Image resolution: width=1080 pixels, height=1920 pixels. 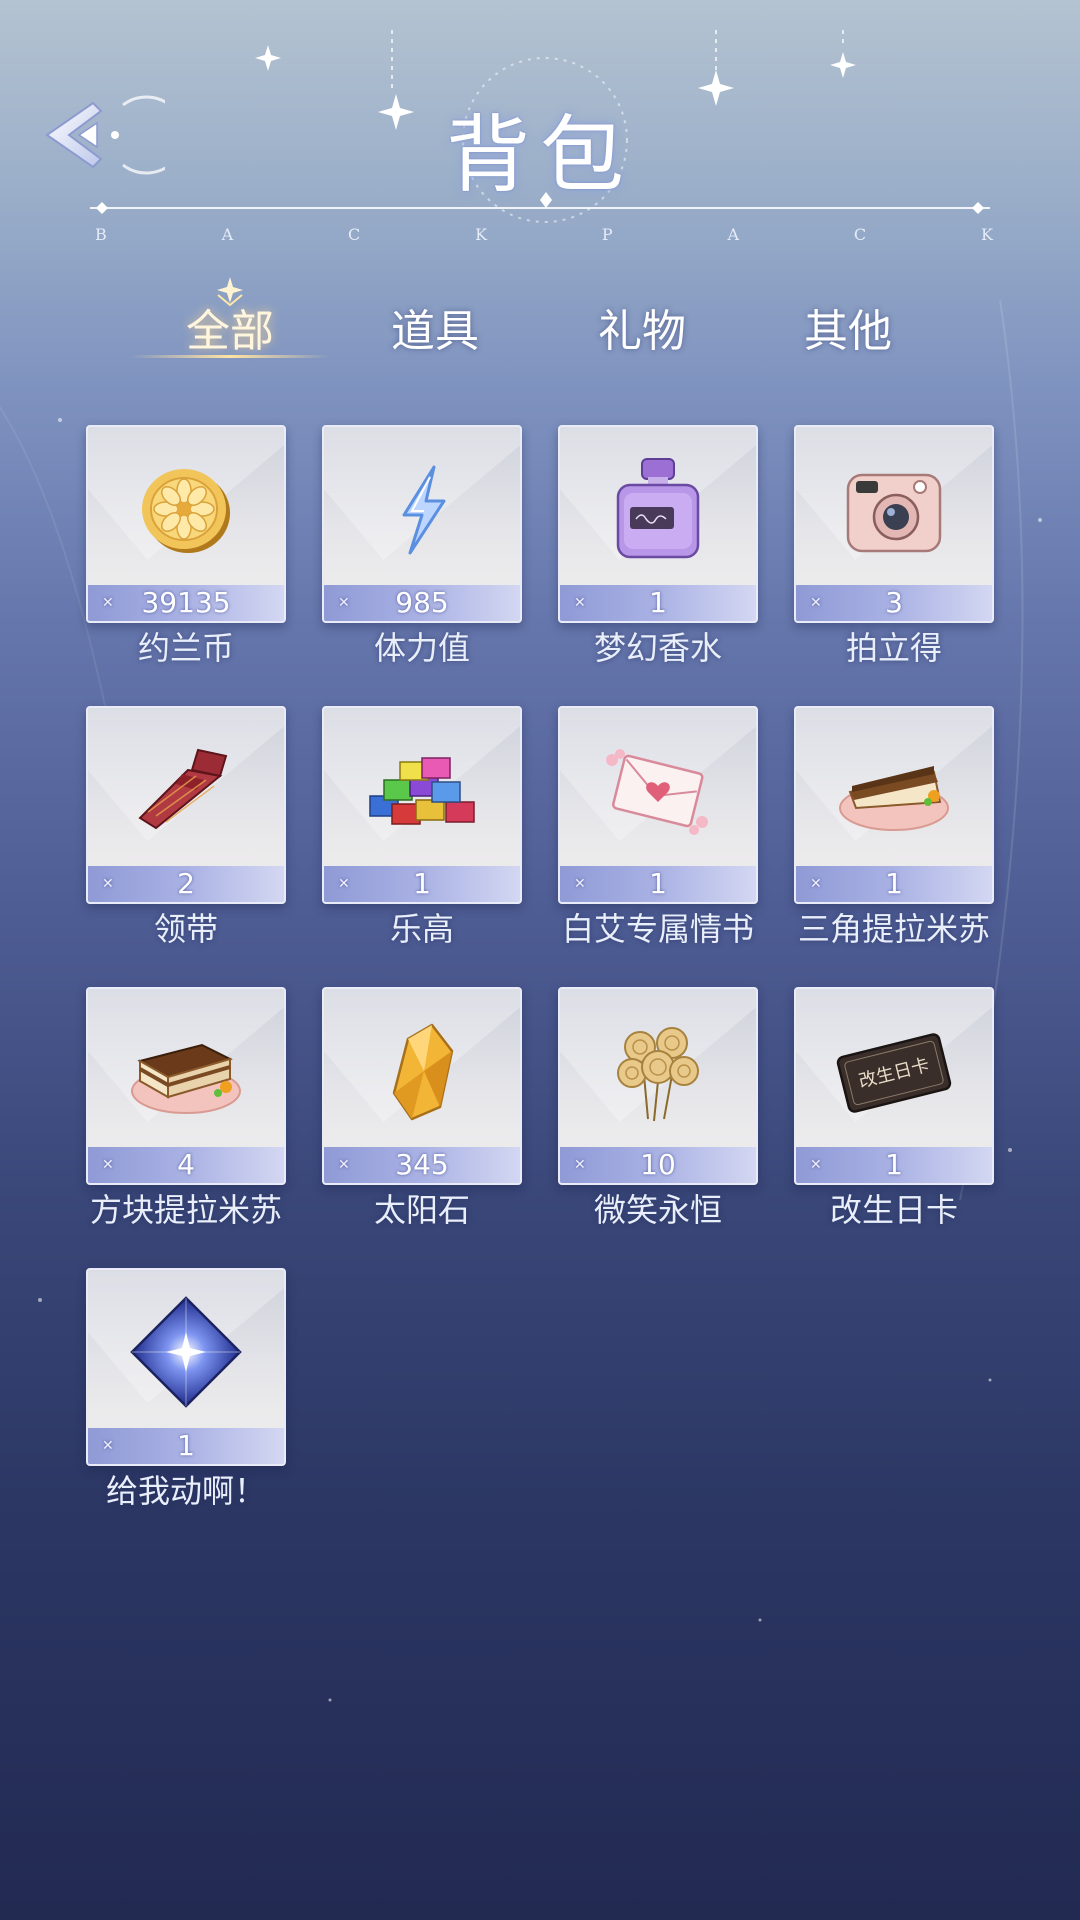 I want to click on item-card: ✕ 345, so click(x=422, y=1086).